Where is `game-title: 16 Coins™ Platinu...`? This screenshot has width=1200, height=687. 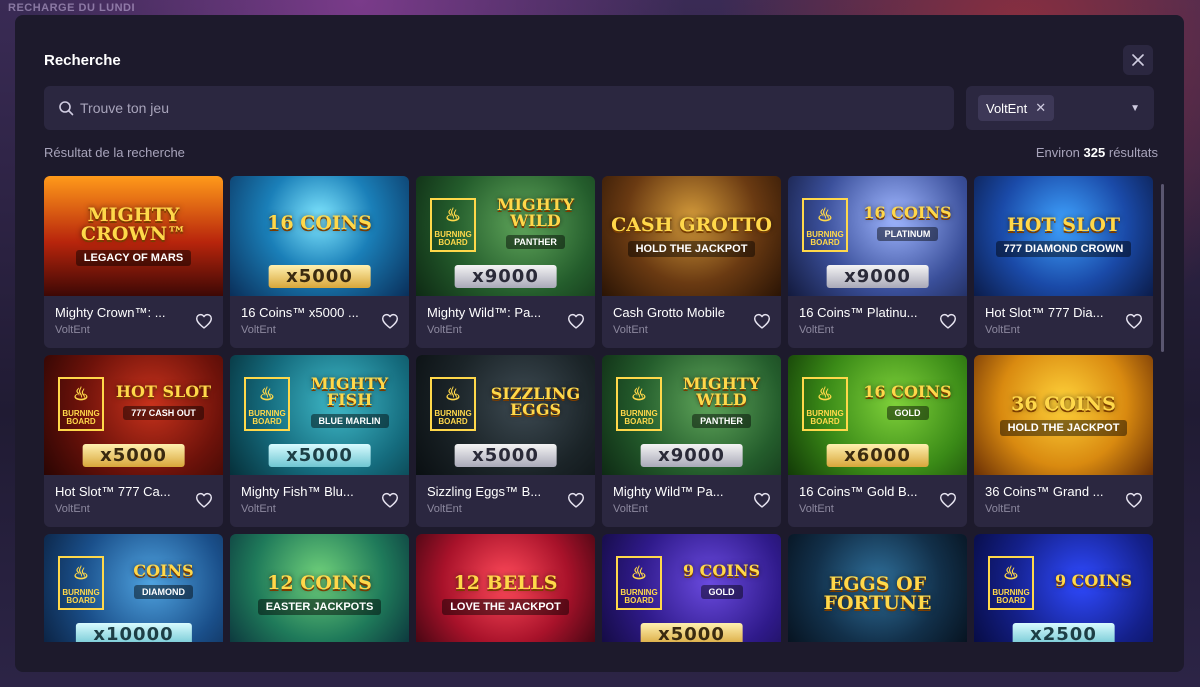 game-title: 16 Coins™ Platinu... is located at coordinates (864, 312).